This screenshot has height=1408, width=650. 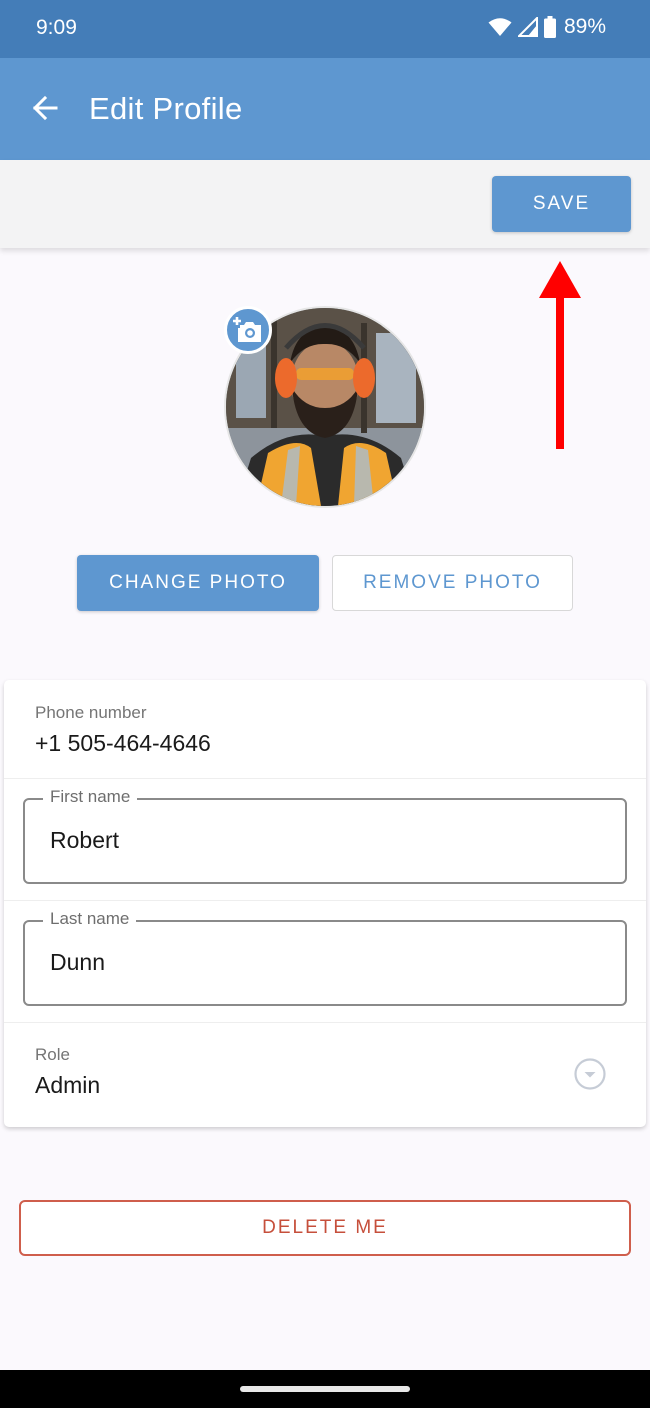 What do you see at coordinates (325, 204) in the screenshot?
I see `action-toolbar: SAVE` at bounding box center [325, 204].